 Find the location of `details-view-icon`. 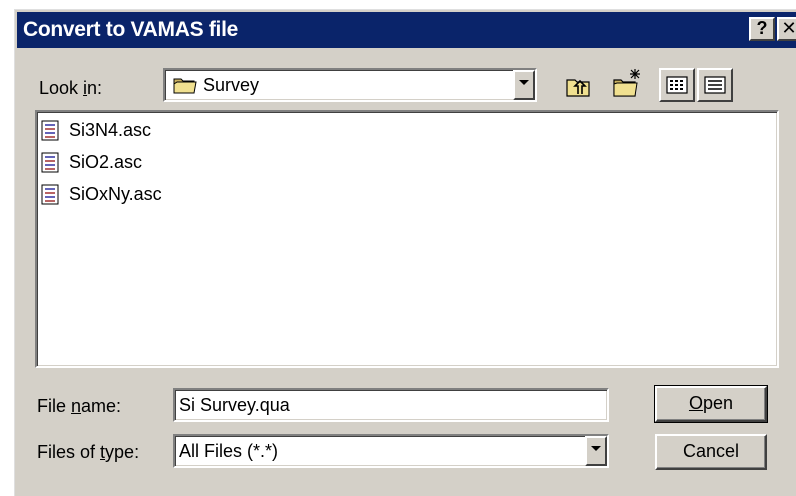

details-view-icon is located at coordinates (715, 90).